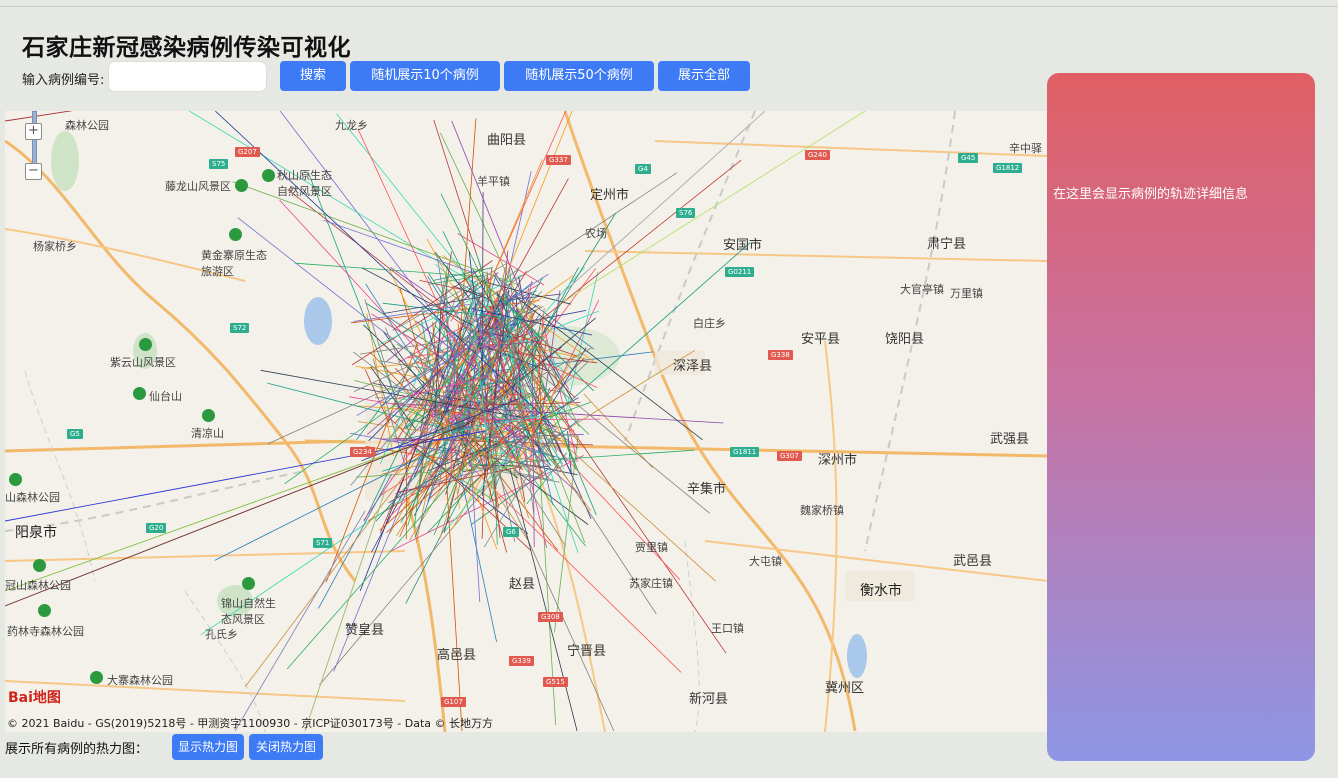 Image resolution: width=1338 pixels, height=778 pixels. I want to click on road-shield: G307, so click(789, 456).